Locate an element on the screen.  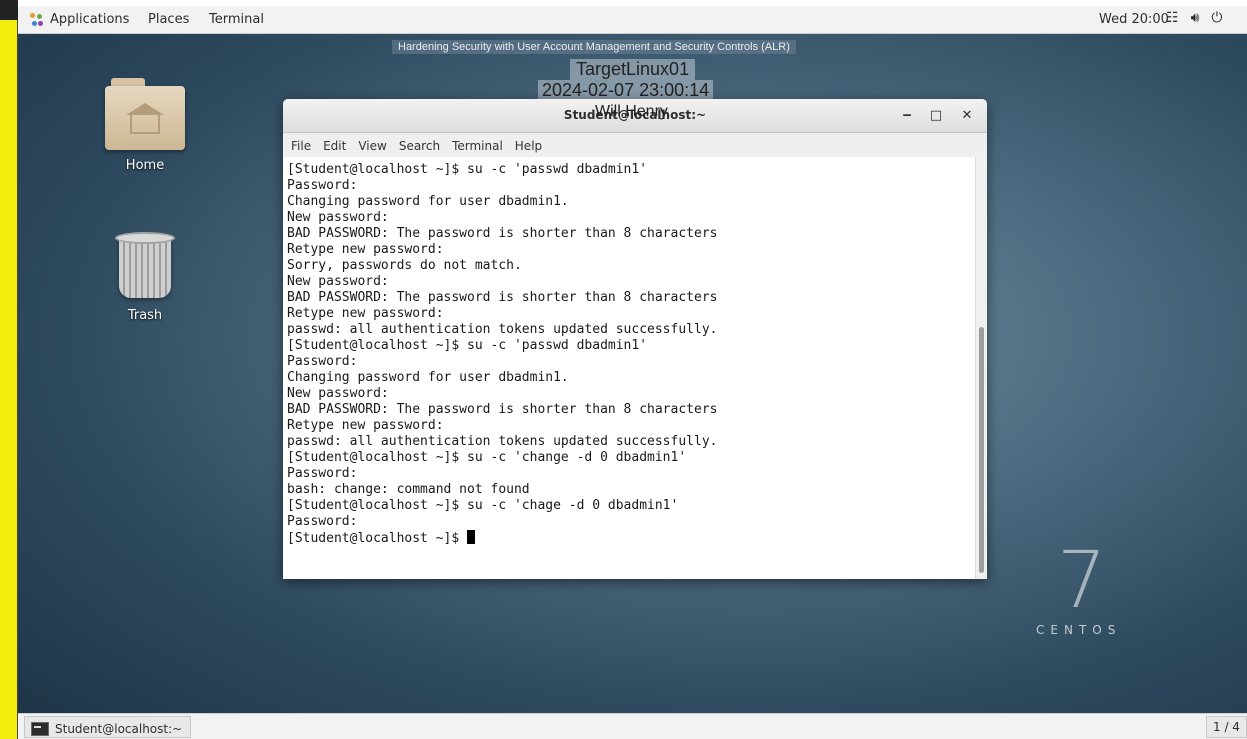
scrollbar-thumb is located at coordinates (981, 450).